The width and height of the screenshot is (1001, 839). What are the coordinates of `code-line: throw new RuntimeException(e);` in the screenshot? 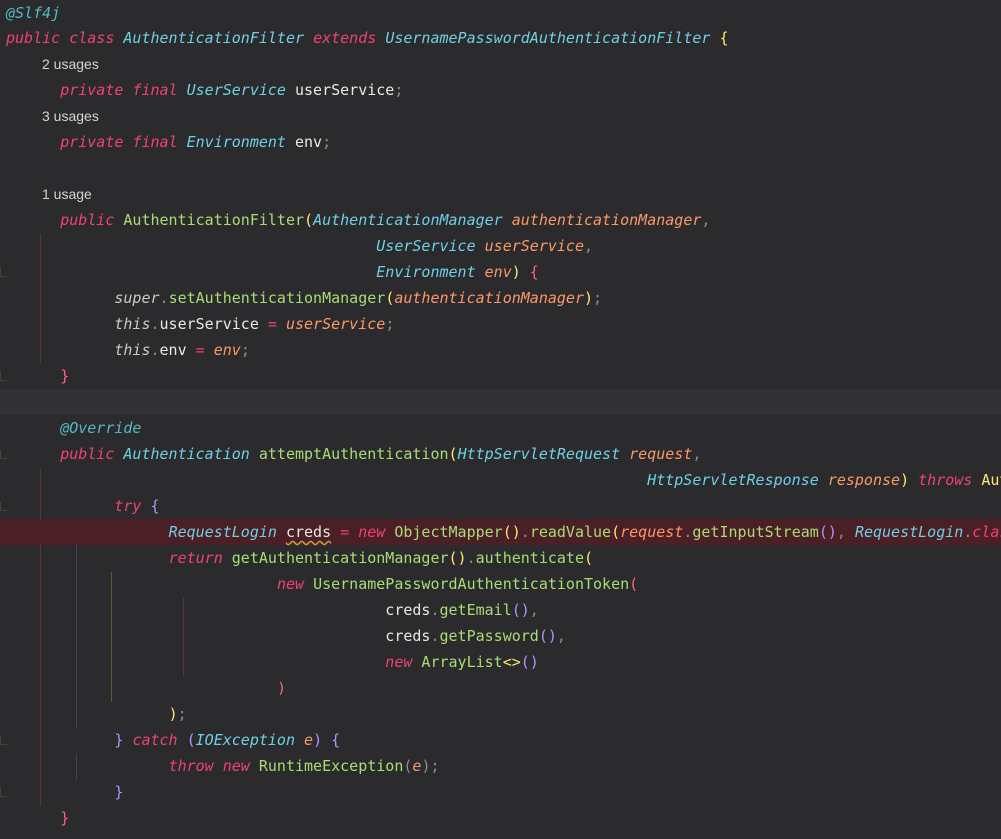 It's located at (500, 766).